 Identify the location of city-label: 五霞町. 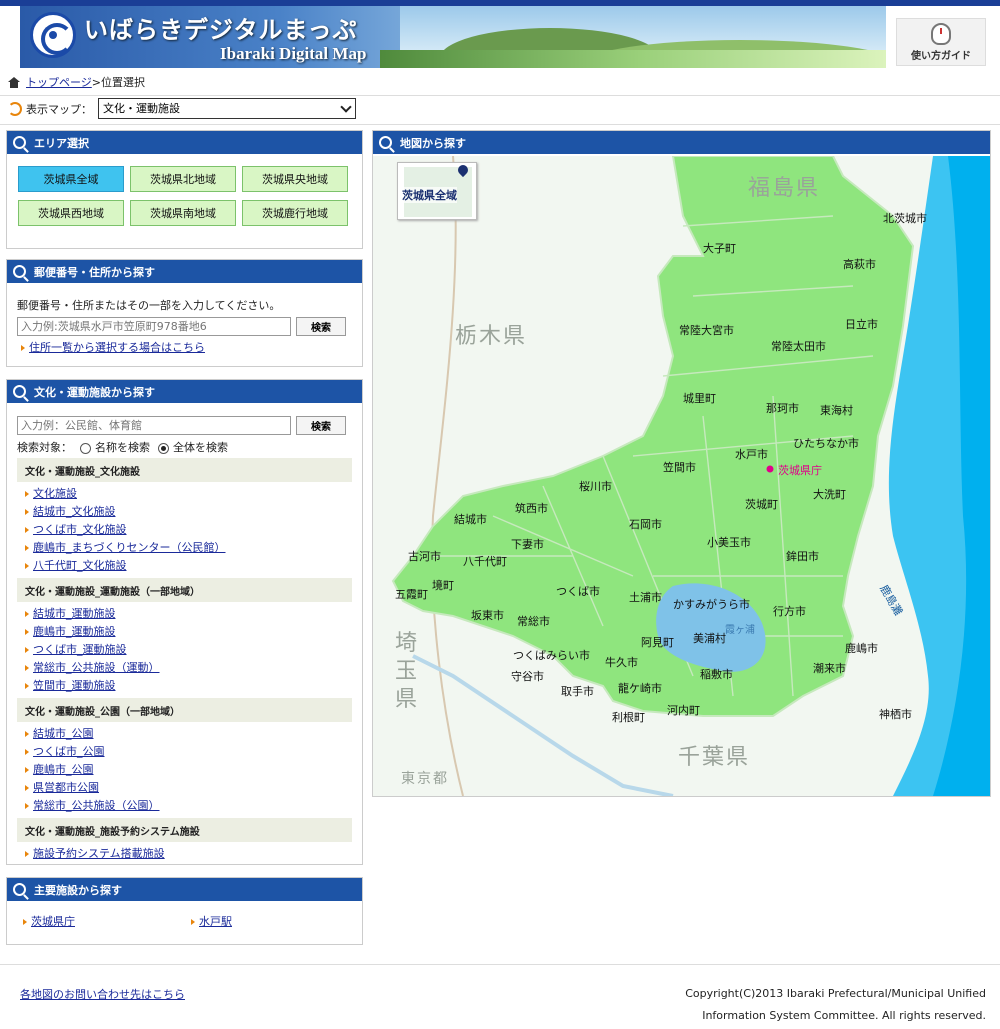
(411, 594).